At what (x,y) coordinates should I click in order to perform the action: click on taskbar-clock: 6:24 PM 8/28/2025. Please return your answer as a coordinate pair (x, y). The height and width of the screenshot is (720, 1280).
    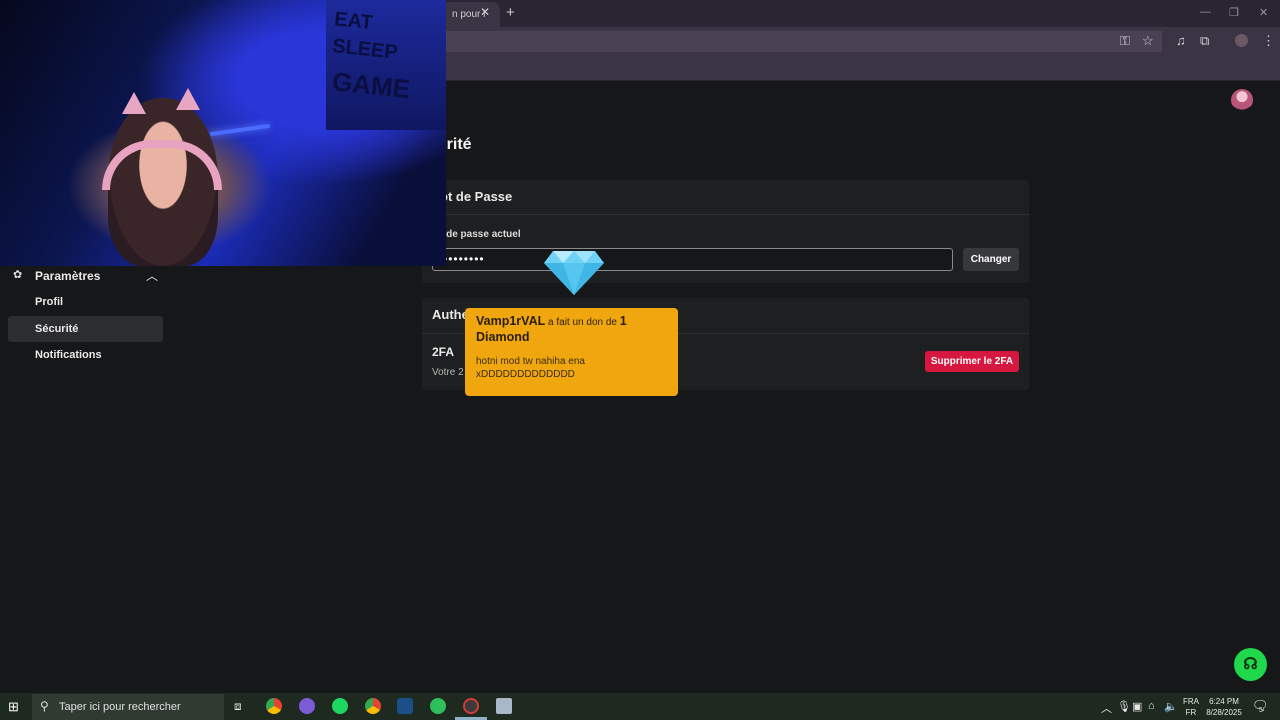
    Looking at the image, I should click on (1224, 707).